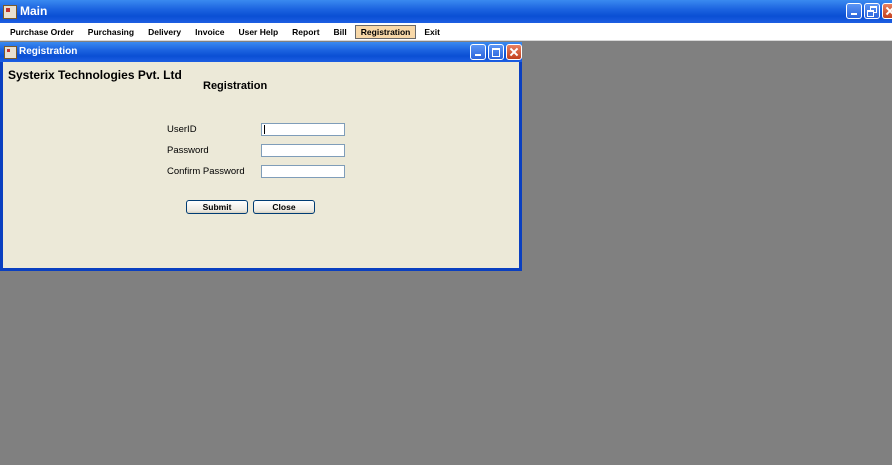 The height and width of the screenshot is (465, 892). I want to click on password-label: Password, so click(188, 150).